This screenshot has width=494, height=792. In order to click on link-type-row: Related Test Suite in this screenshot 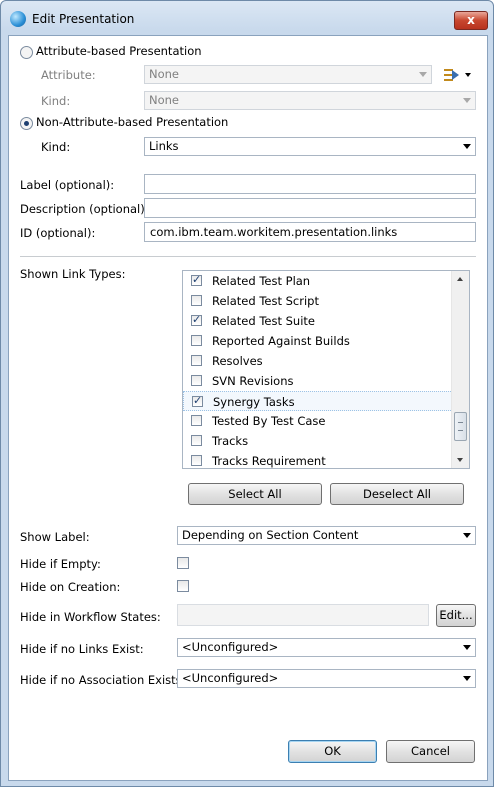, I will do `click(318, 321)`.